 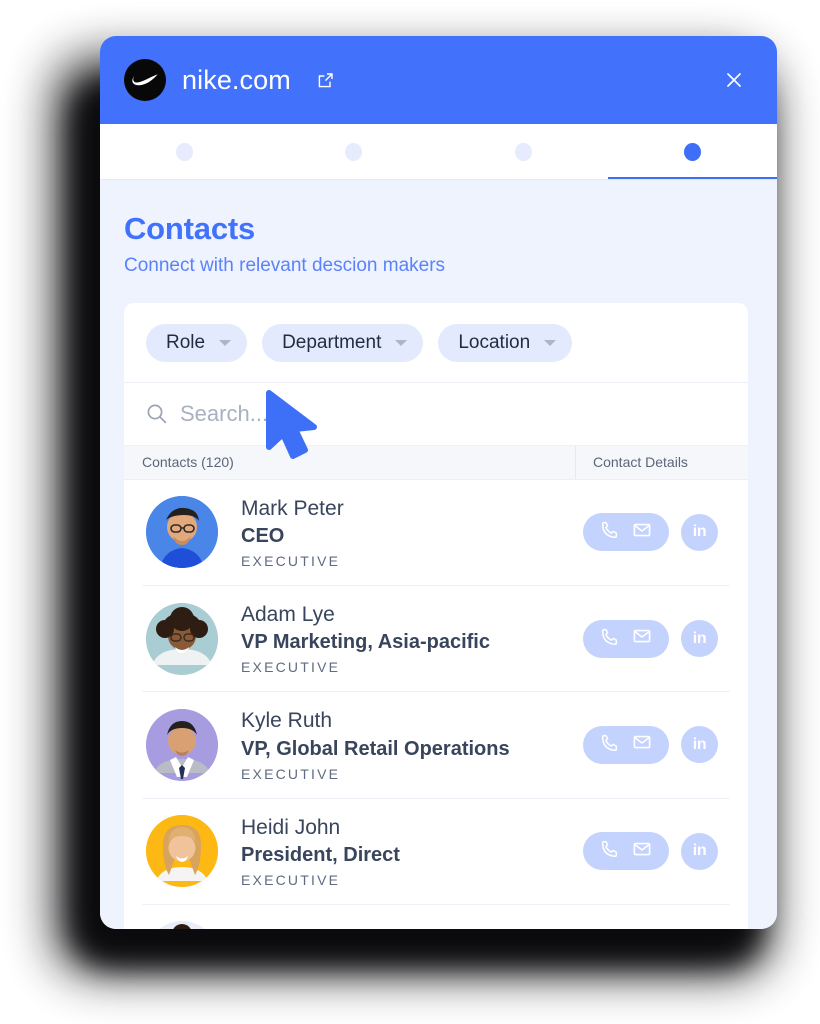 I want to click on filter-chip-department: Department, so click(x=343, y=342).